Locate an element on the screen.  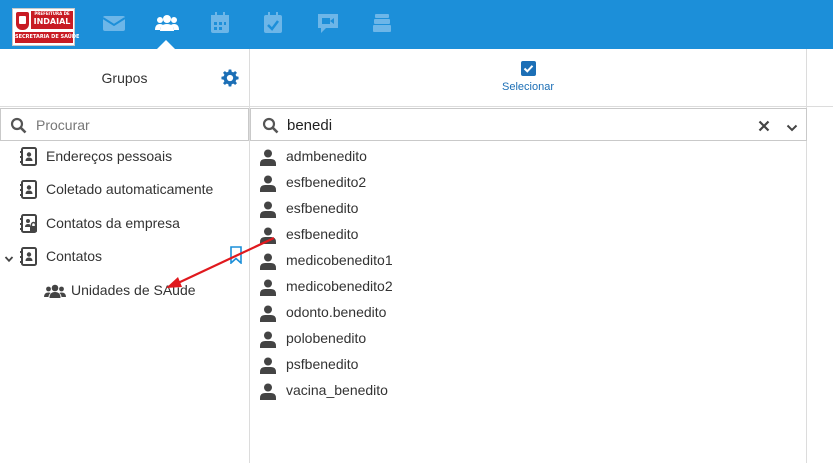
contact-name: medicobenedito2 is located at coordinates (339, 286).